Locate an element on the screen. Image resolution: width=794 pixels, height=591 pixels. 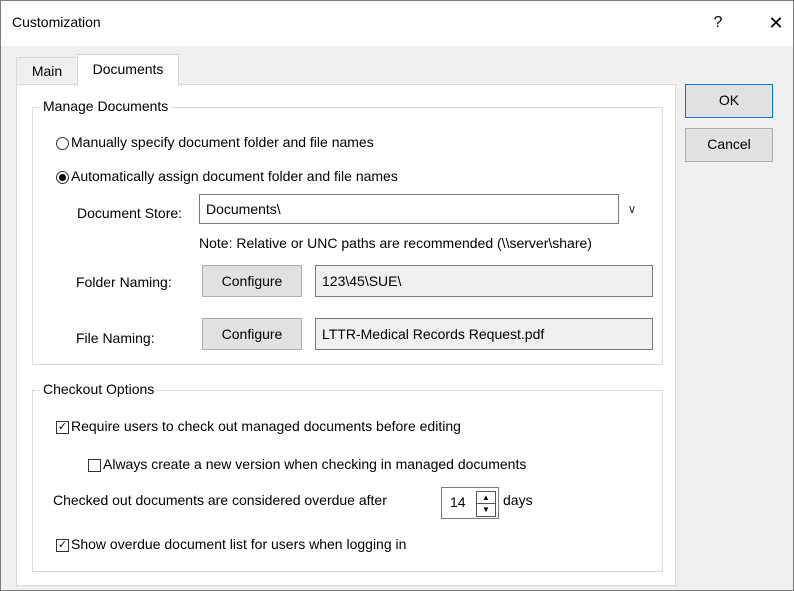
new-version-checkbox is located at coordinates (94, 465).